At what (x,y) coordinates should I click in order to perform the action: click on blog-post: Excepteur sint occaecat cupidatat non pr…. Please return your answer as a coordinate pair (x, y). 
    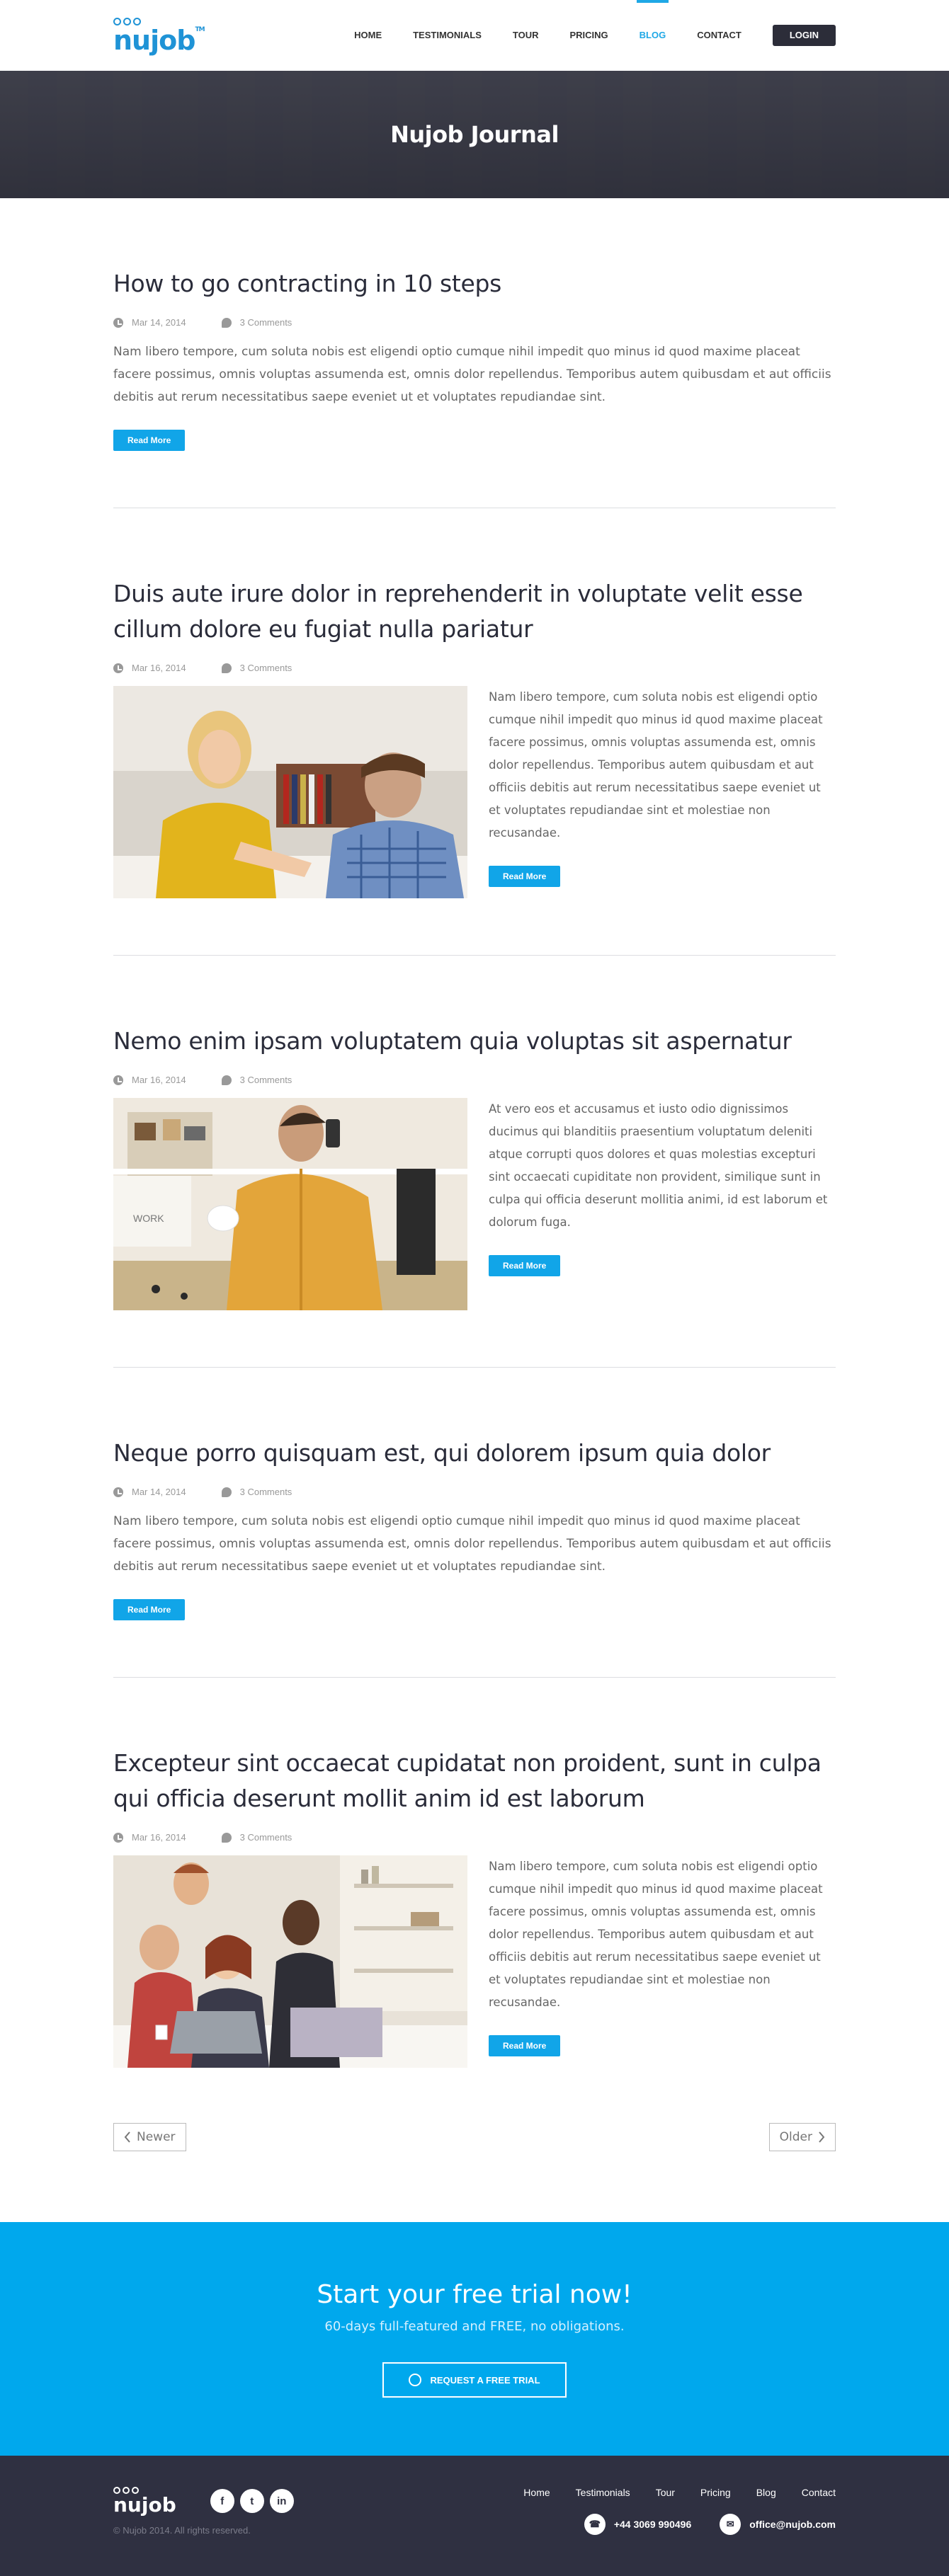
    Looking at the image, I should click on (474, 1873).